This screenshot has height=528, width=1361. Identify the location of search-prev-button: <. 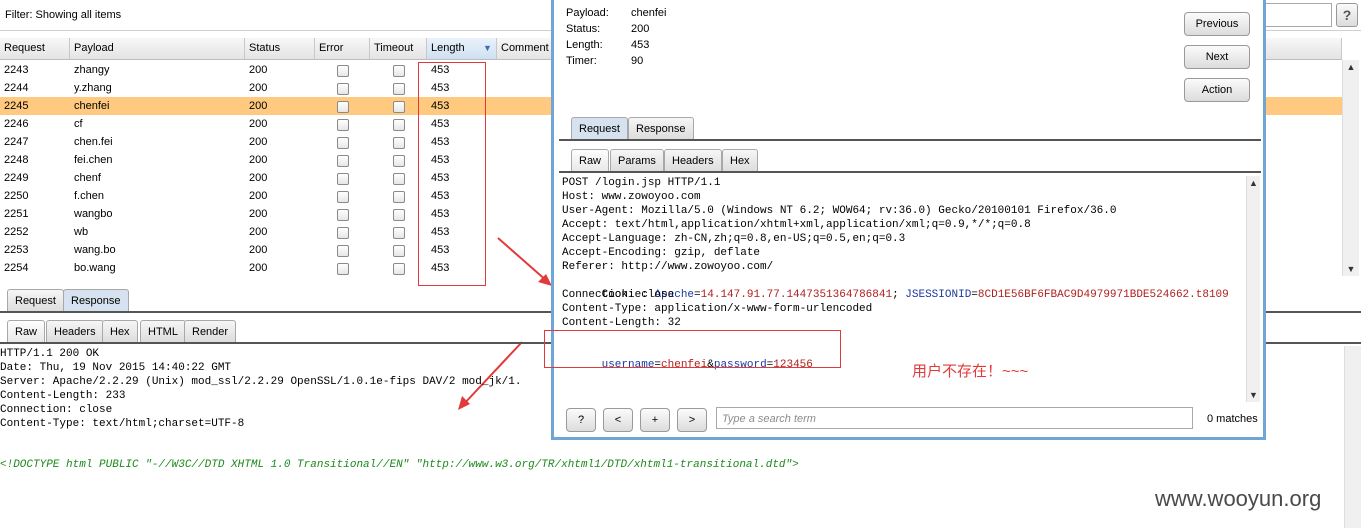
(618, 420).